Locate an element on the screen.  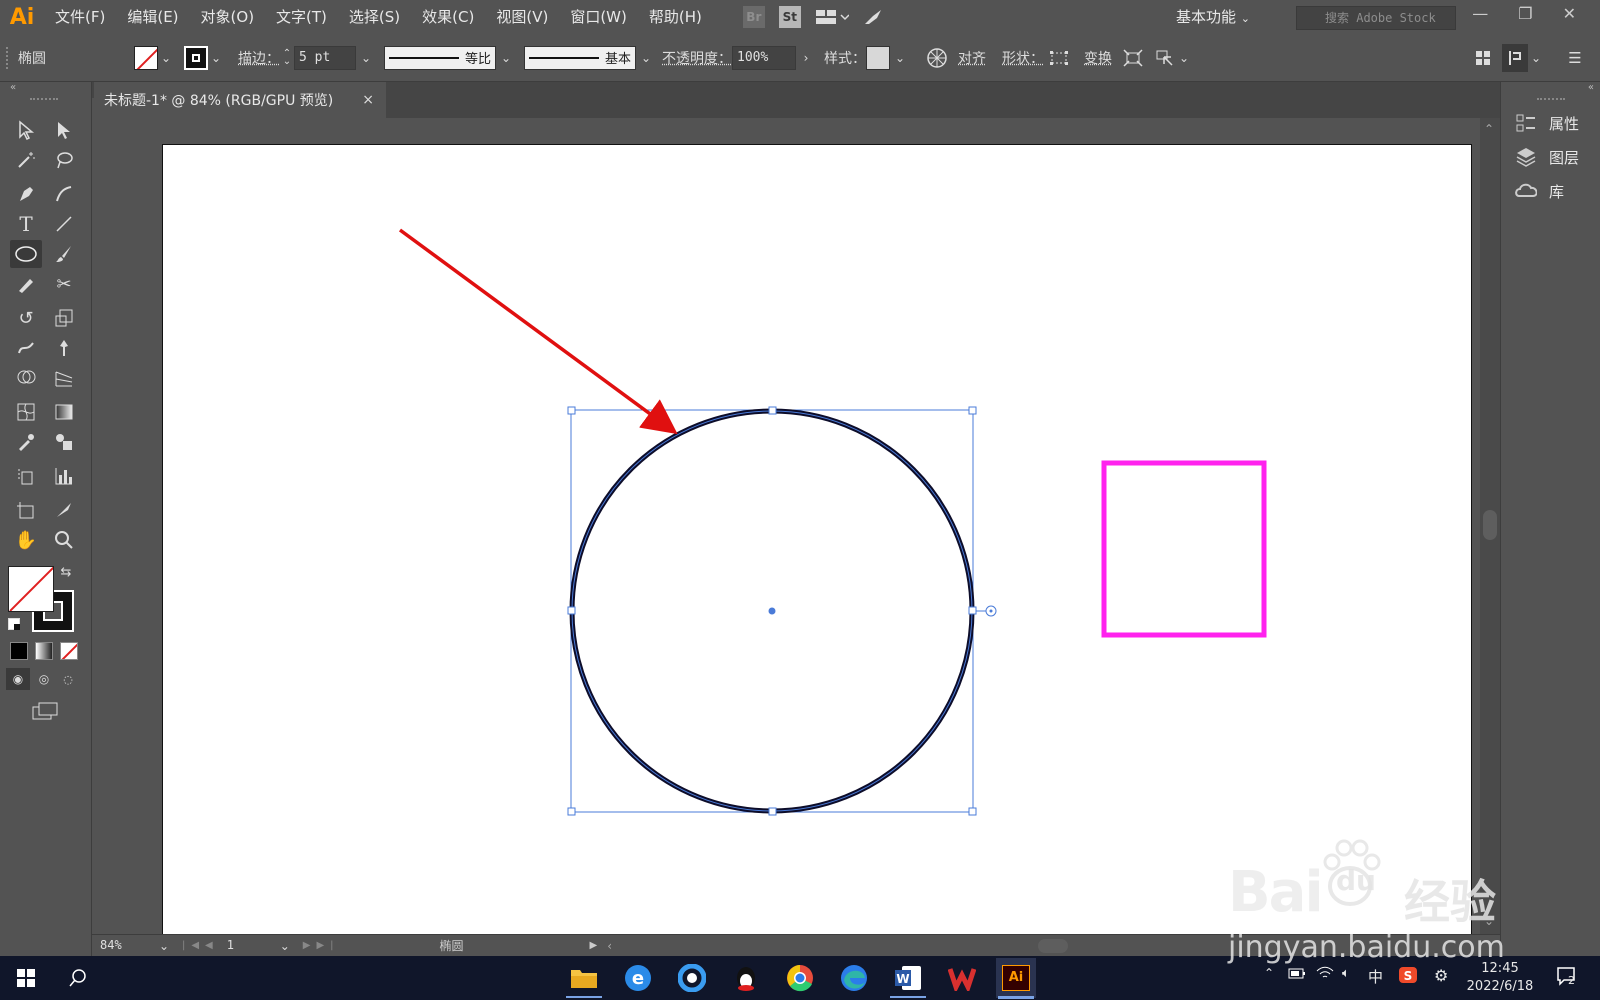
paintbrush-tool-icon is located at coordinates (64, 254).